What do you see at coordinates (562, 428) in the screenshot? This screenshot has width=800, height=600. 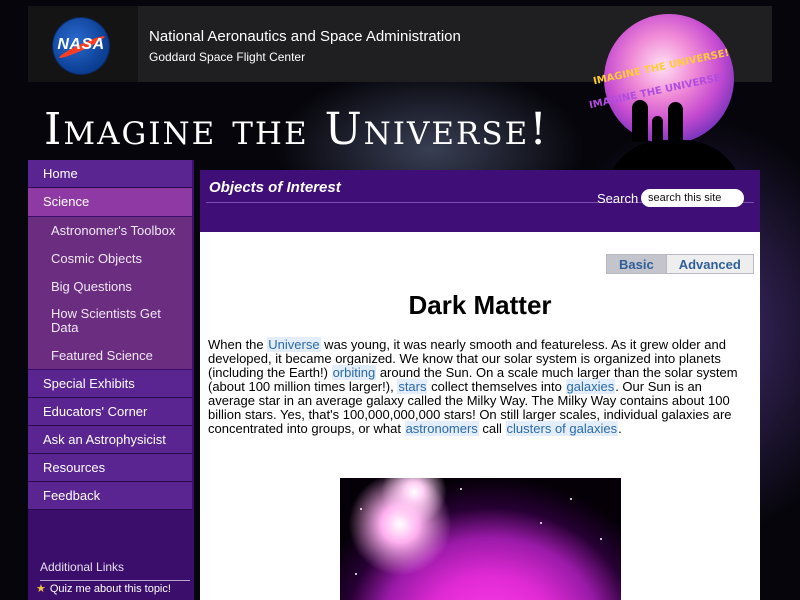 I see `clusters-of-galaxies-link: clusters of galaxies` at bounding box center [562, 428].